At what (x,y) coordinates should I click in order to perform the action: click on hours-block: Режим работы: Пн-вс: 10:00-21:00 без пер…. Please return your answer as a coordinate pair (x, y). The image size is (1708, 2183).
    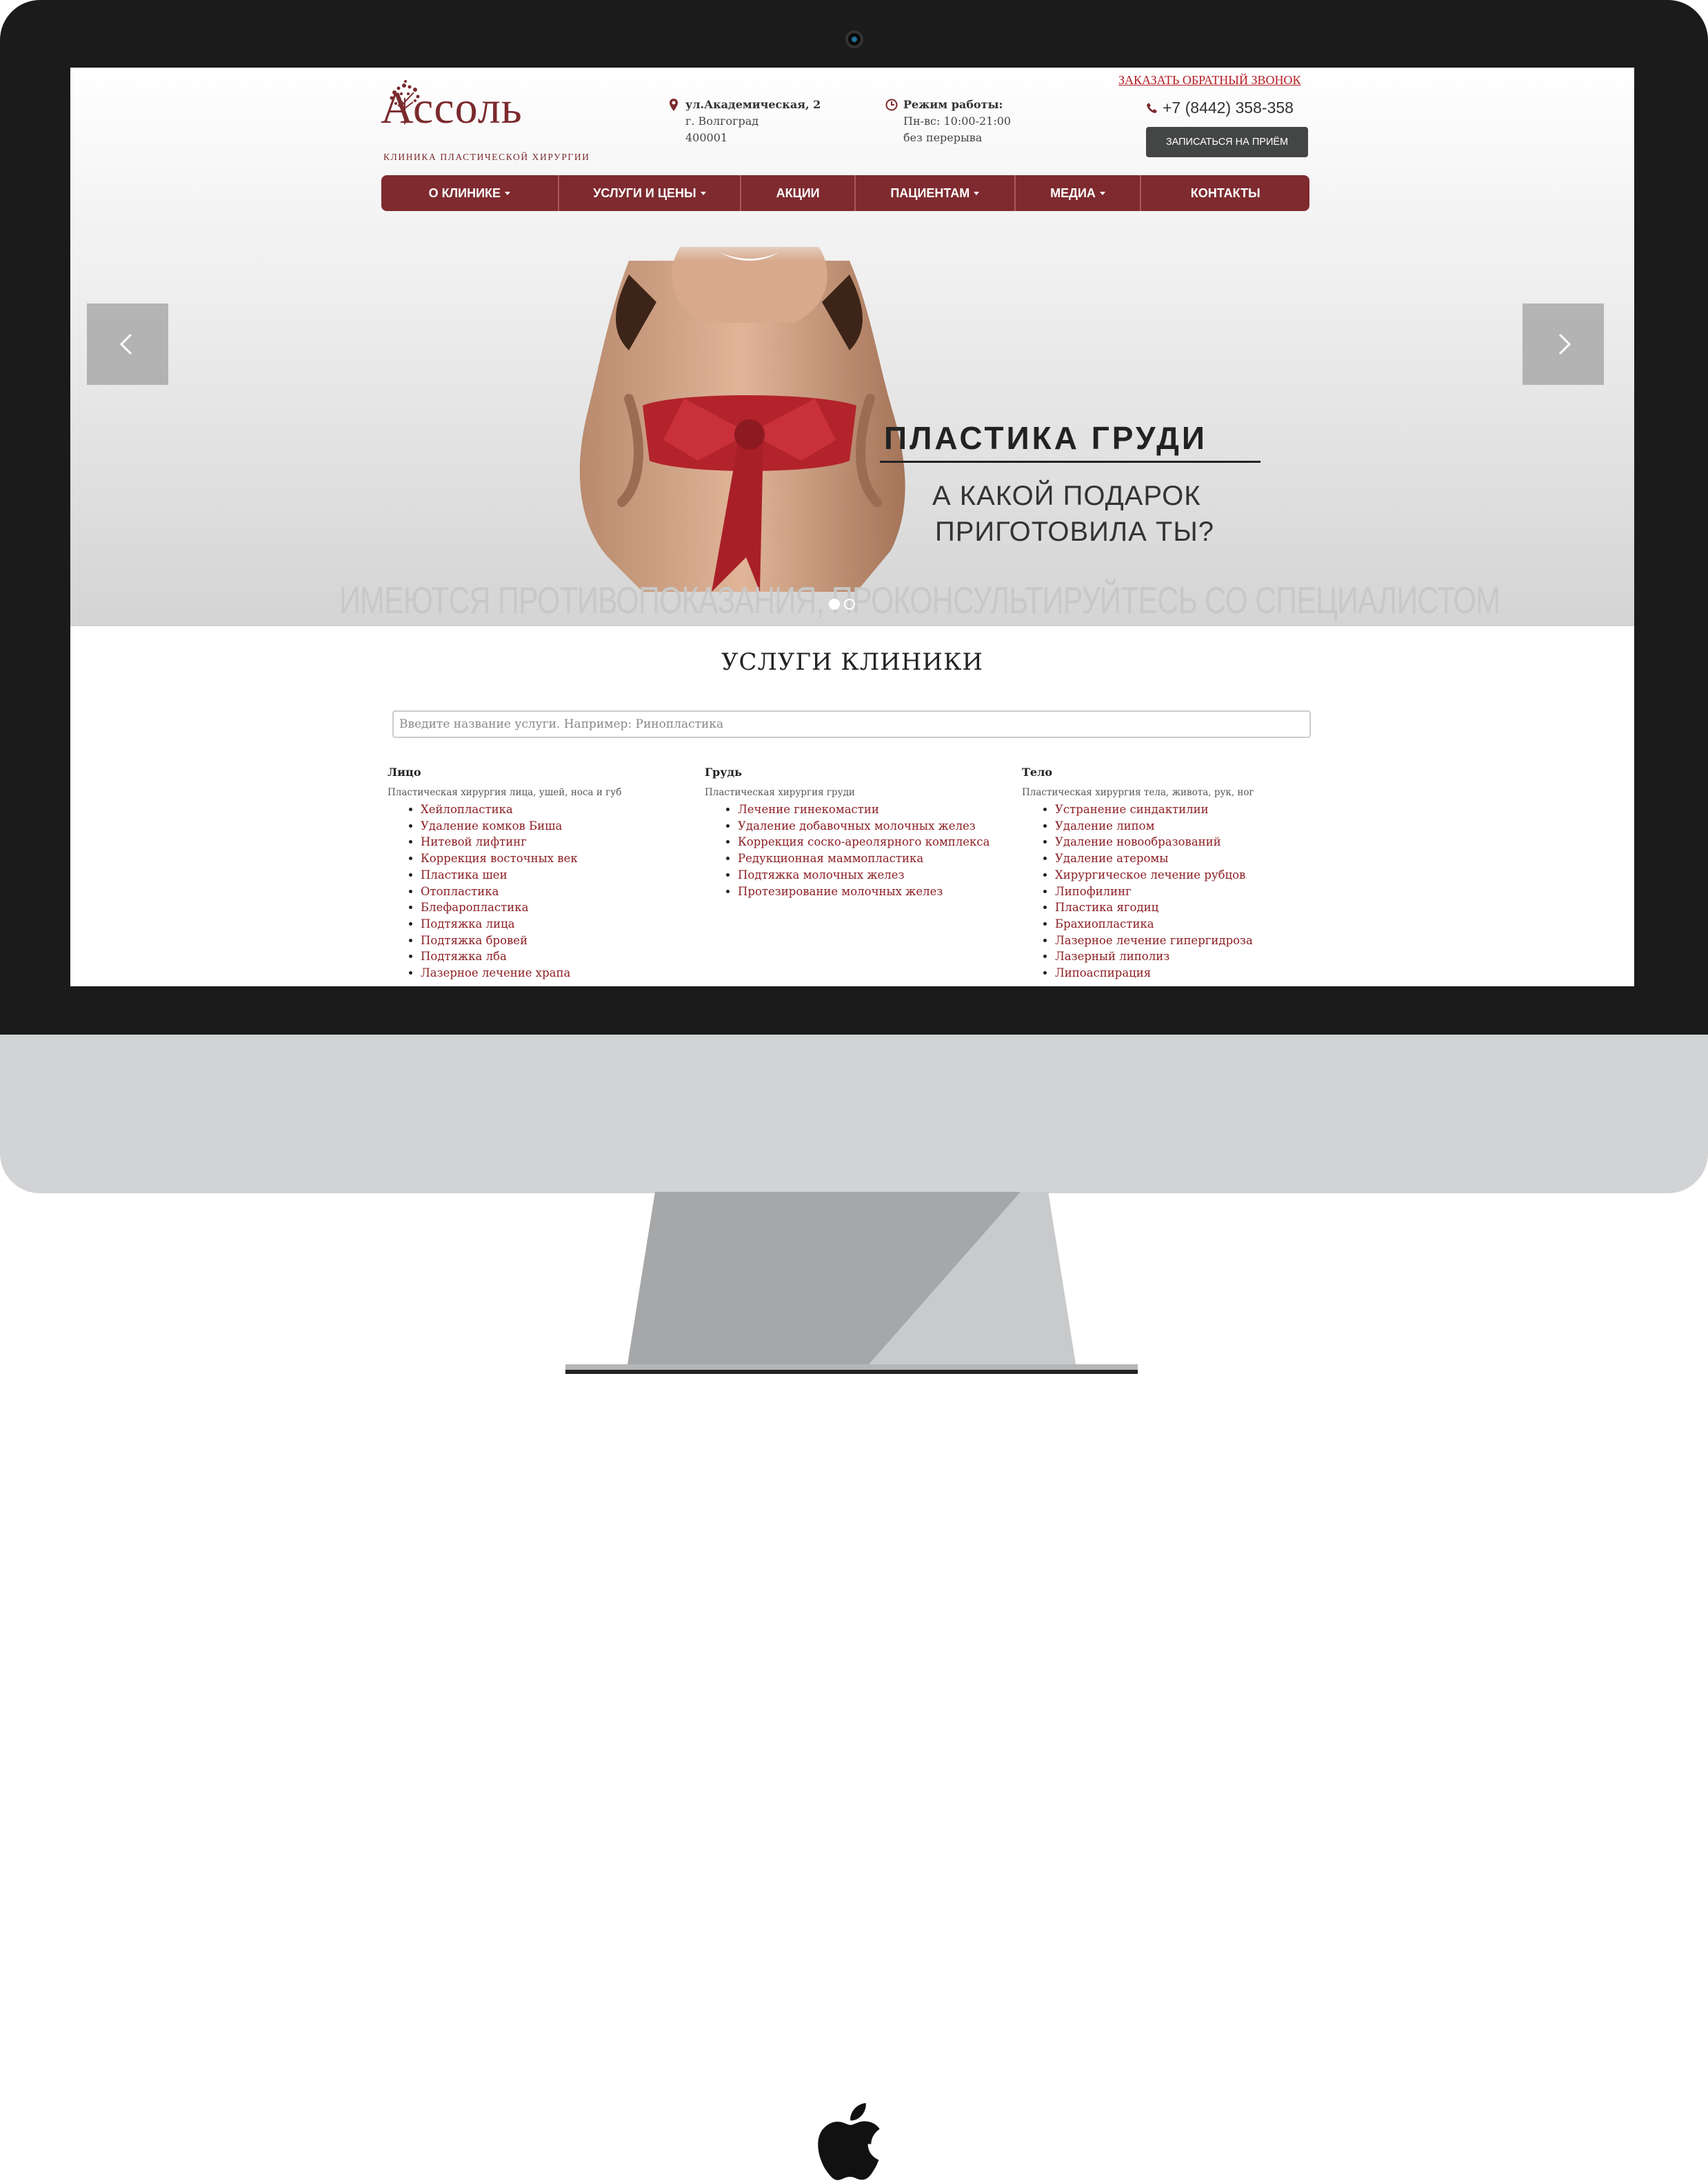
    Looking at the image, I should click on (948, 122).